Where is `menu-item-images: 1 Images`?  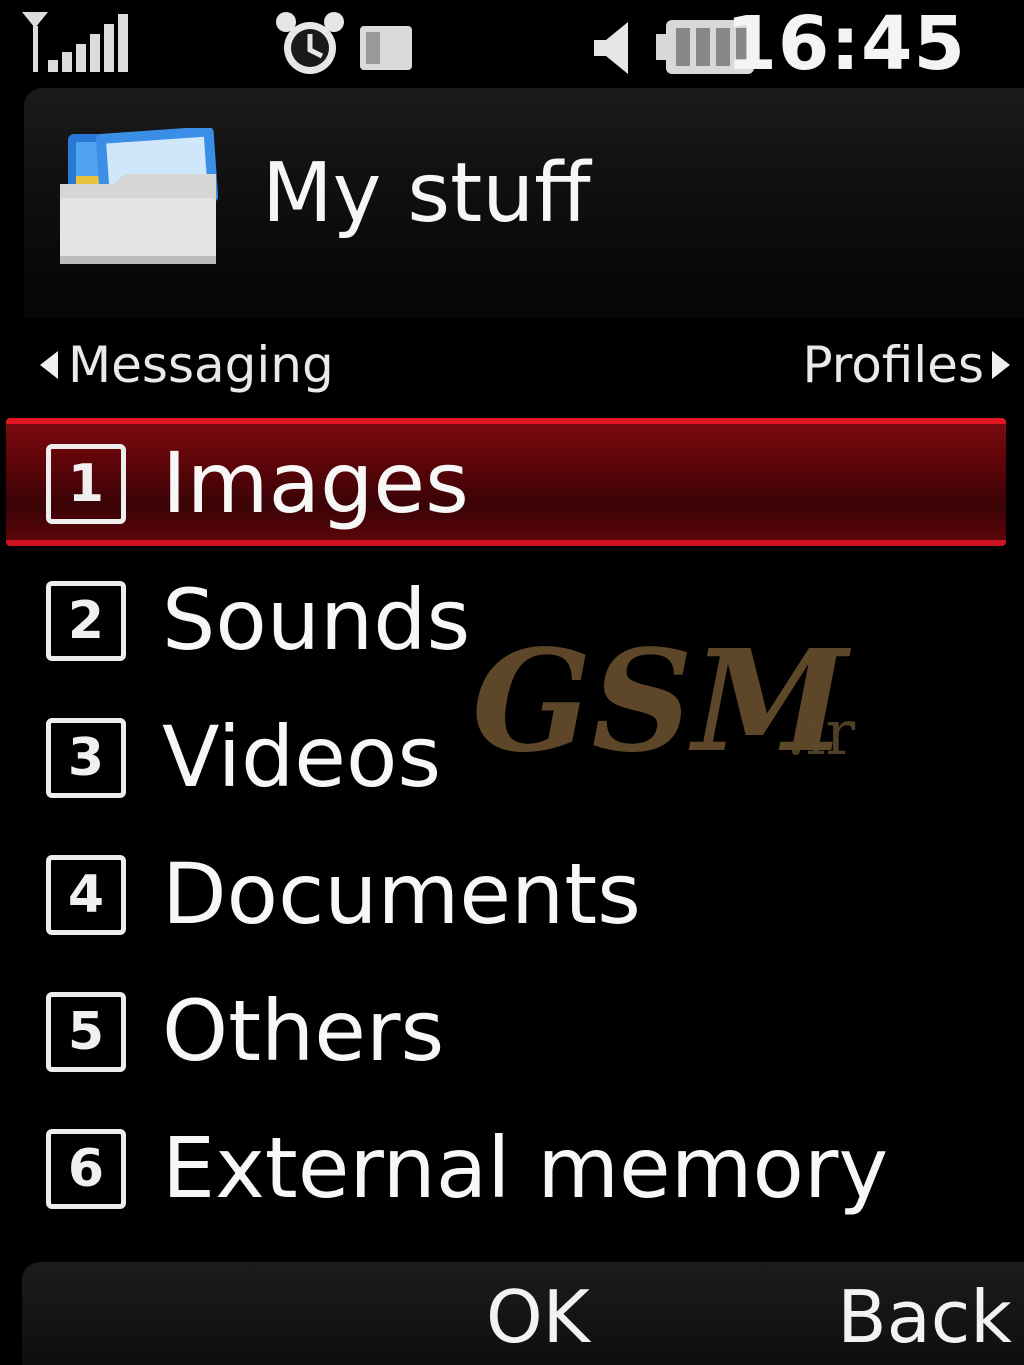
menu-item-images: 1 Images is located at coordinates (512, 480).